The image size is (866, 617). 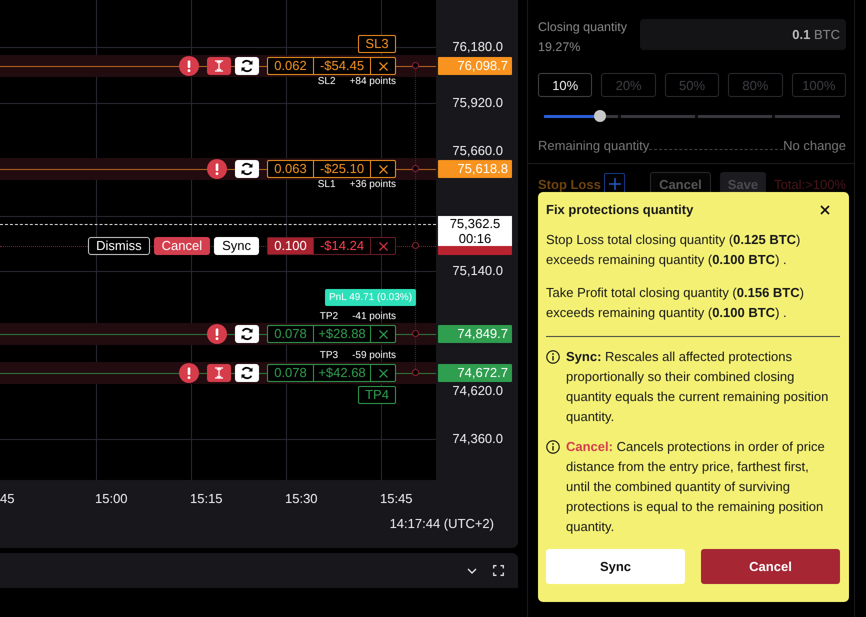 I want to click on price-tag: 74,849.7, so click(x=475, y=334).